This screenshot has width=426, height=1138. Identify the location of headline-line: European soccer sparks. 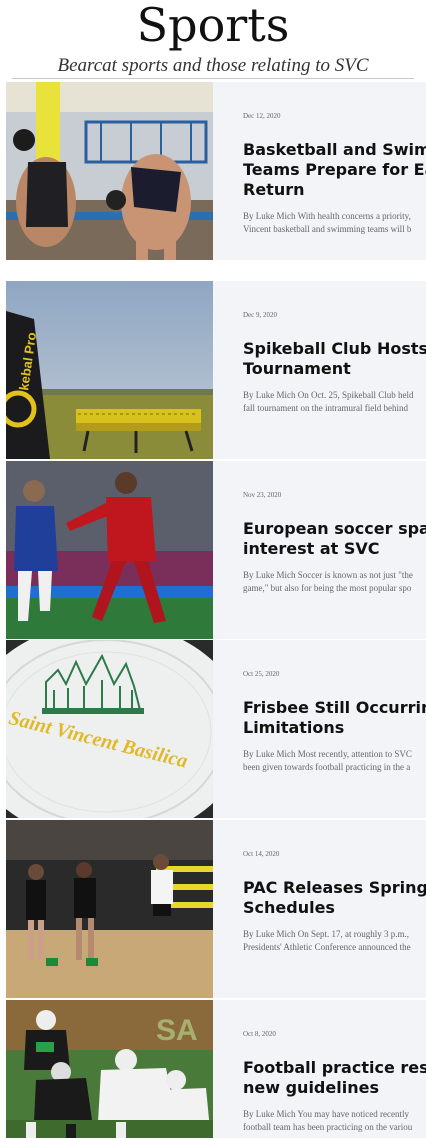
(334, 529).